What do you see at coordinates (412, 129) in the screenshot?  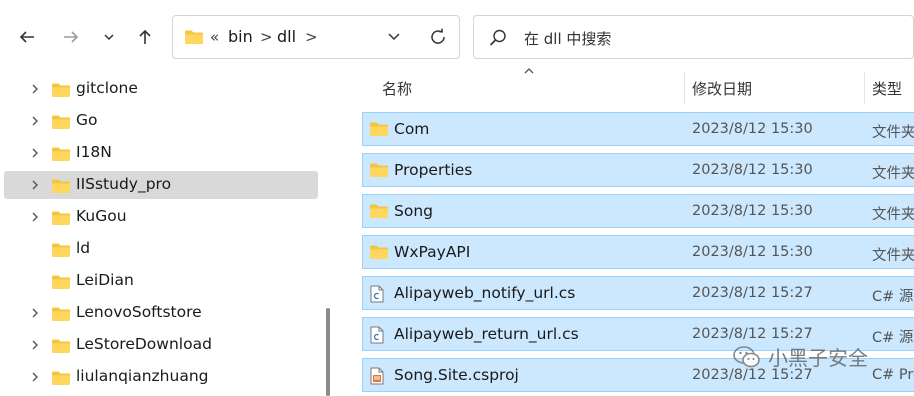 I see `file-name: Com` at bounding box center [412, 129].